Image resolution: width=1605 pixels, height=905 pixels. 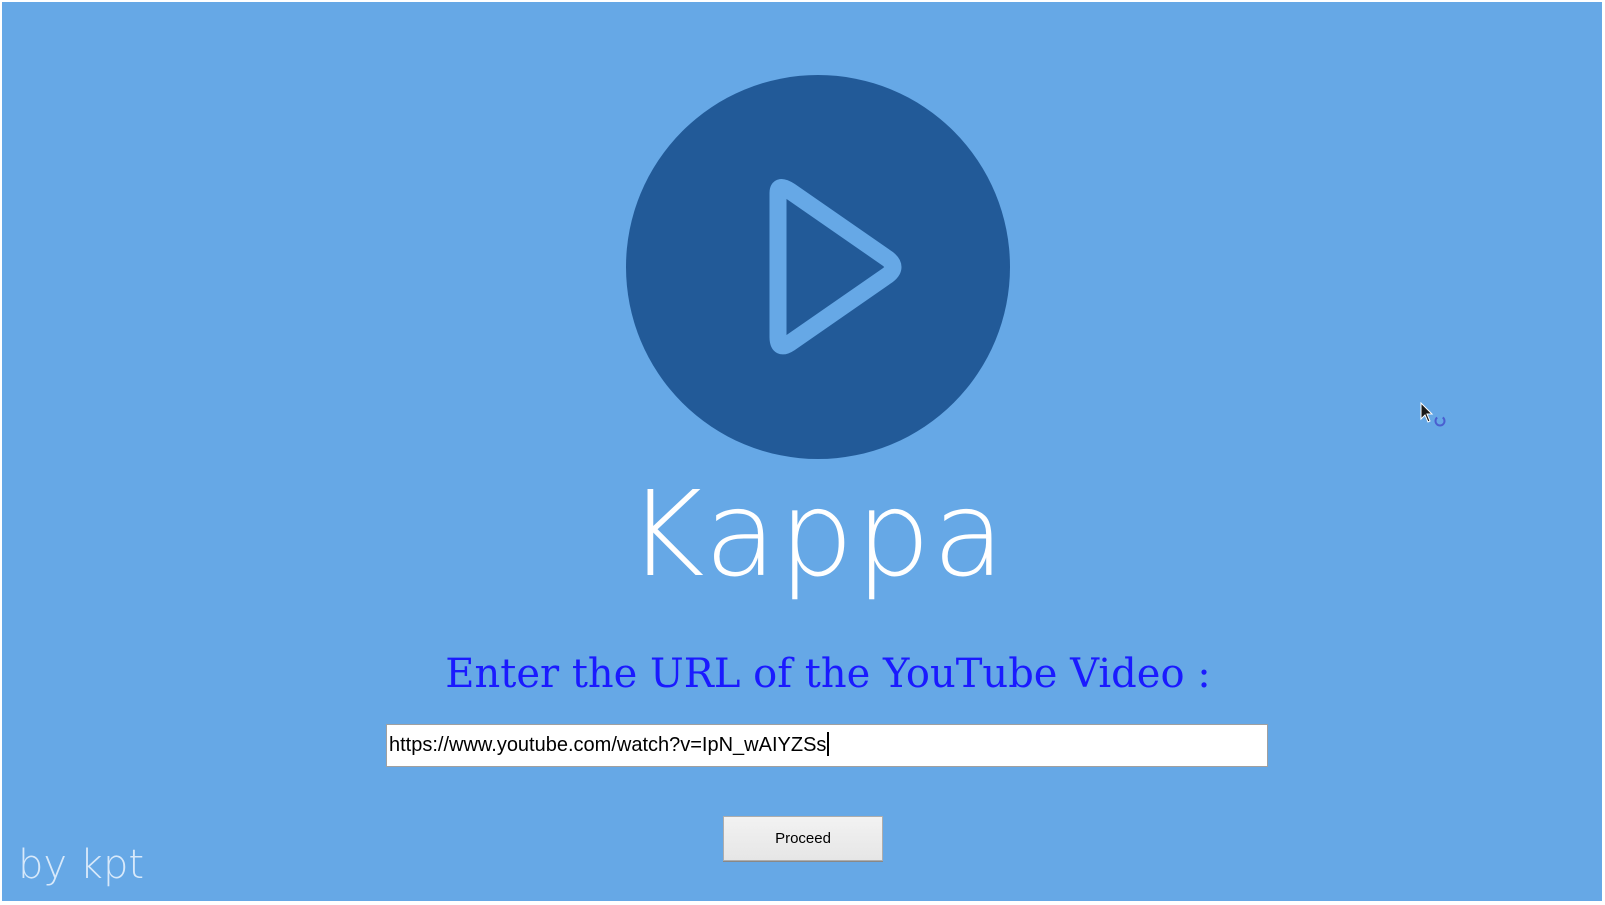 I want to click on busy-pointer-icon, so click(x=1433, y=414).